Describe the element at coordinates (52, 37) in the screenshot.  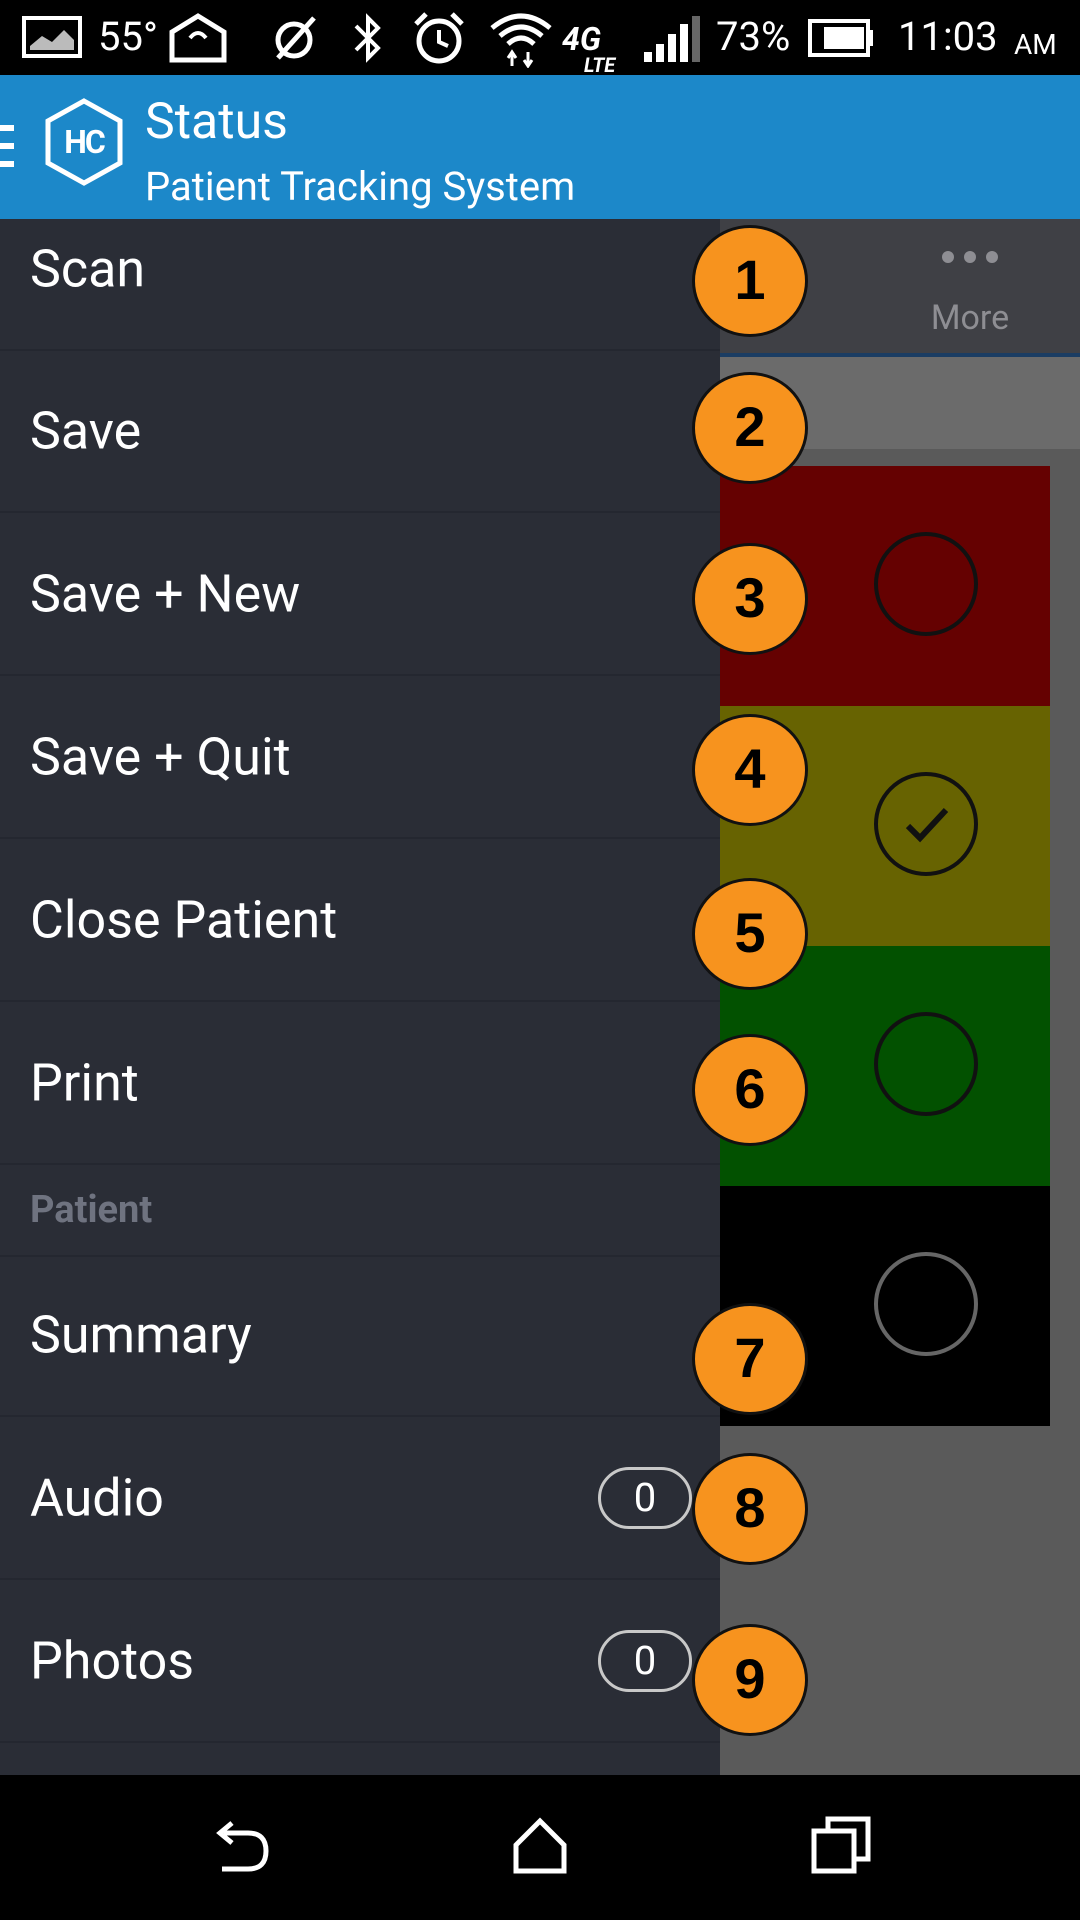
I see `gallery-notification-icon` at that location.